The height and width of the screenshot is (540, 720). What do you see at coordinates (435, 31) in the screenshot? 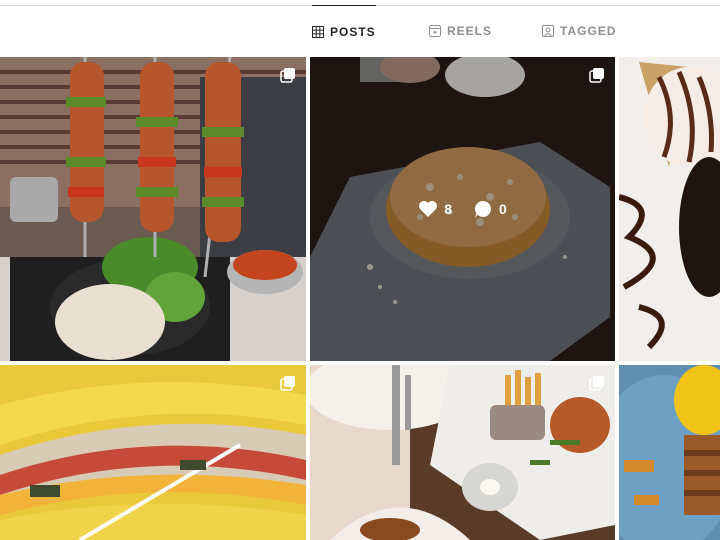
I see `reels-icon` at bounding box center [435, 31].